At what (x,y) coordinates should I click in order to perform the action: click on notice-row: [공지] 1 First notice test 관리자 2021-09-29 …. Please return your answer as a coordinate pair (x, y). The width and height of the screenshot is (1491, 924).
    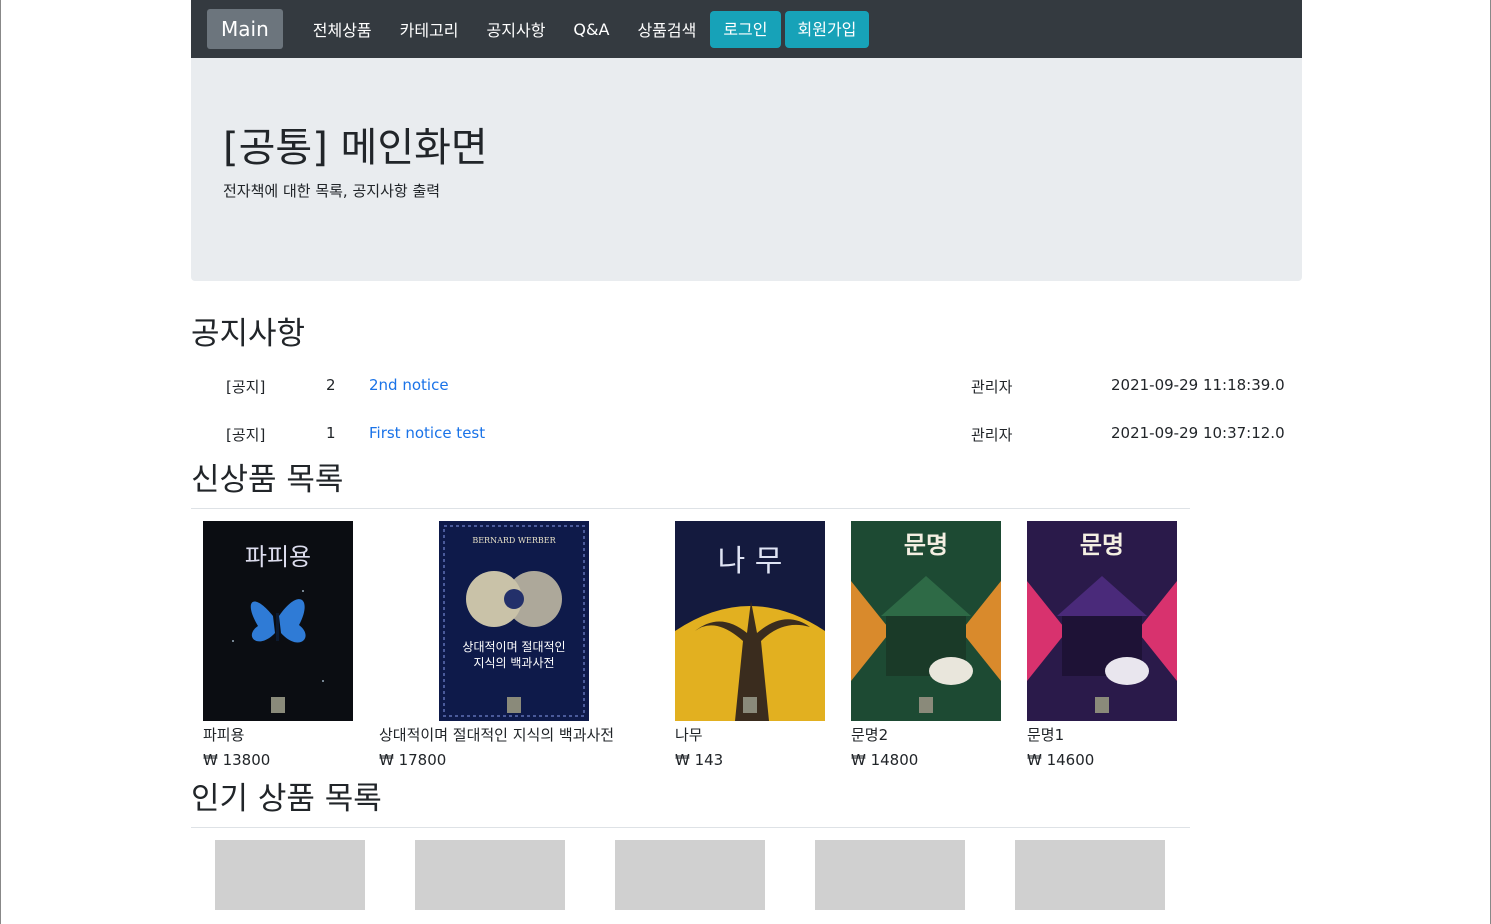
    Looking at the image, I should click on (746, 434).